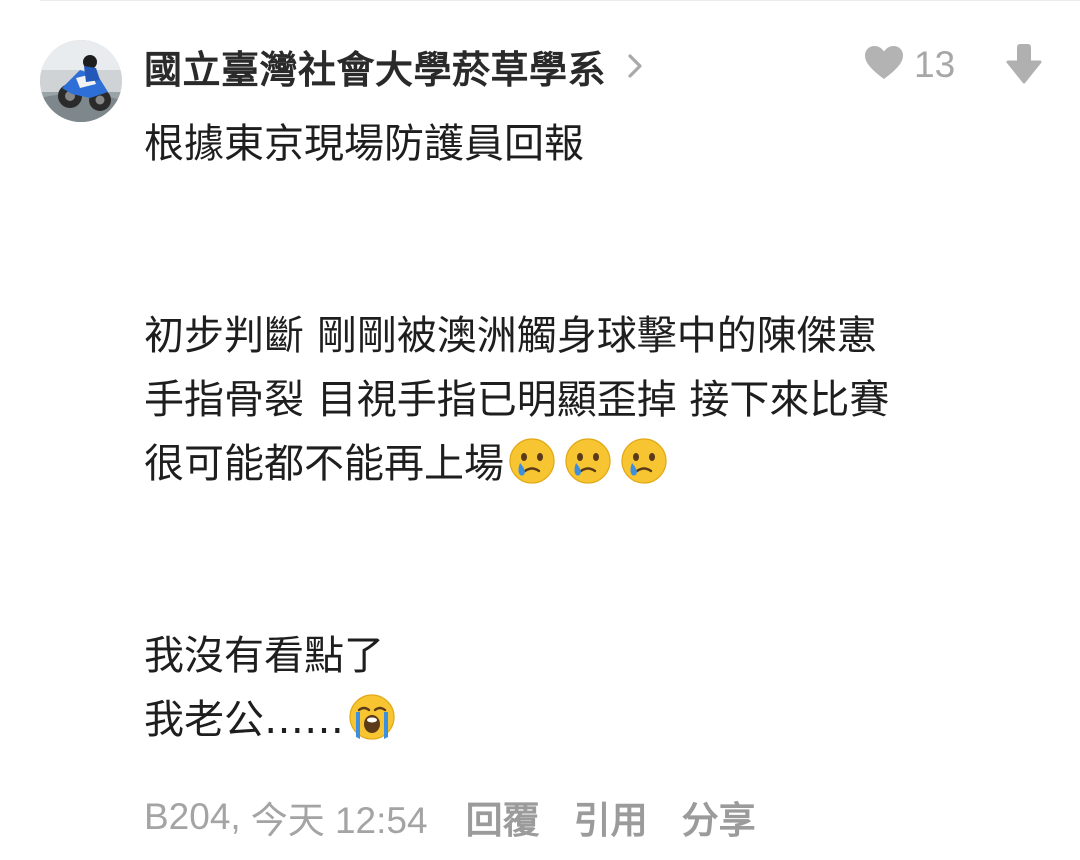  What do you see at coordinates (639, 66) in the screenshot?
I see `chevron-right-icon` at bounding box center [639, 66].